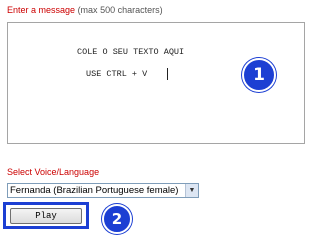  I want to click on message-label: Enter a message (max 500 characters), so click(85, 10).